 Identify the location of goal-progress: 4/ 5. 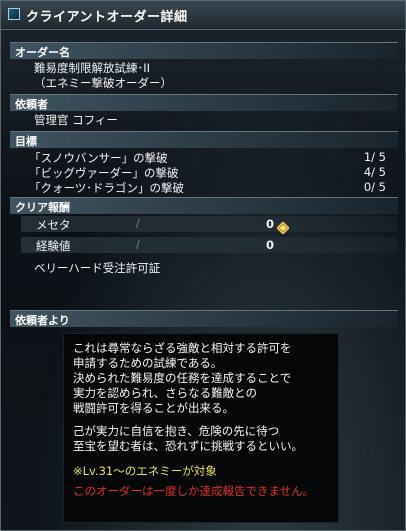
(374, 172).